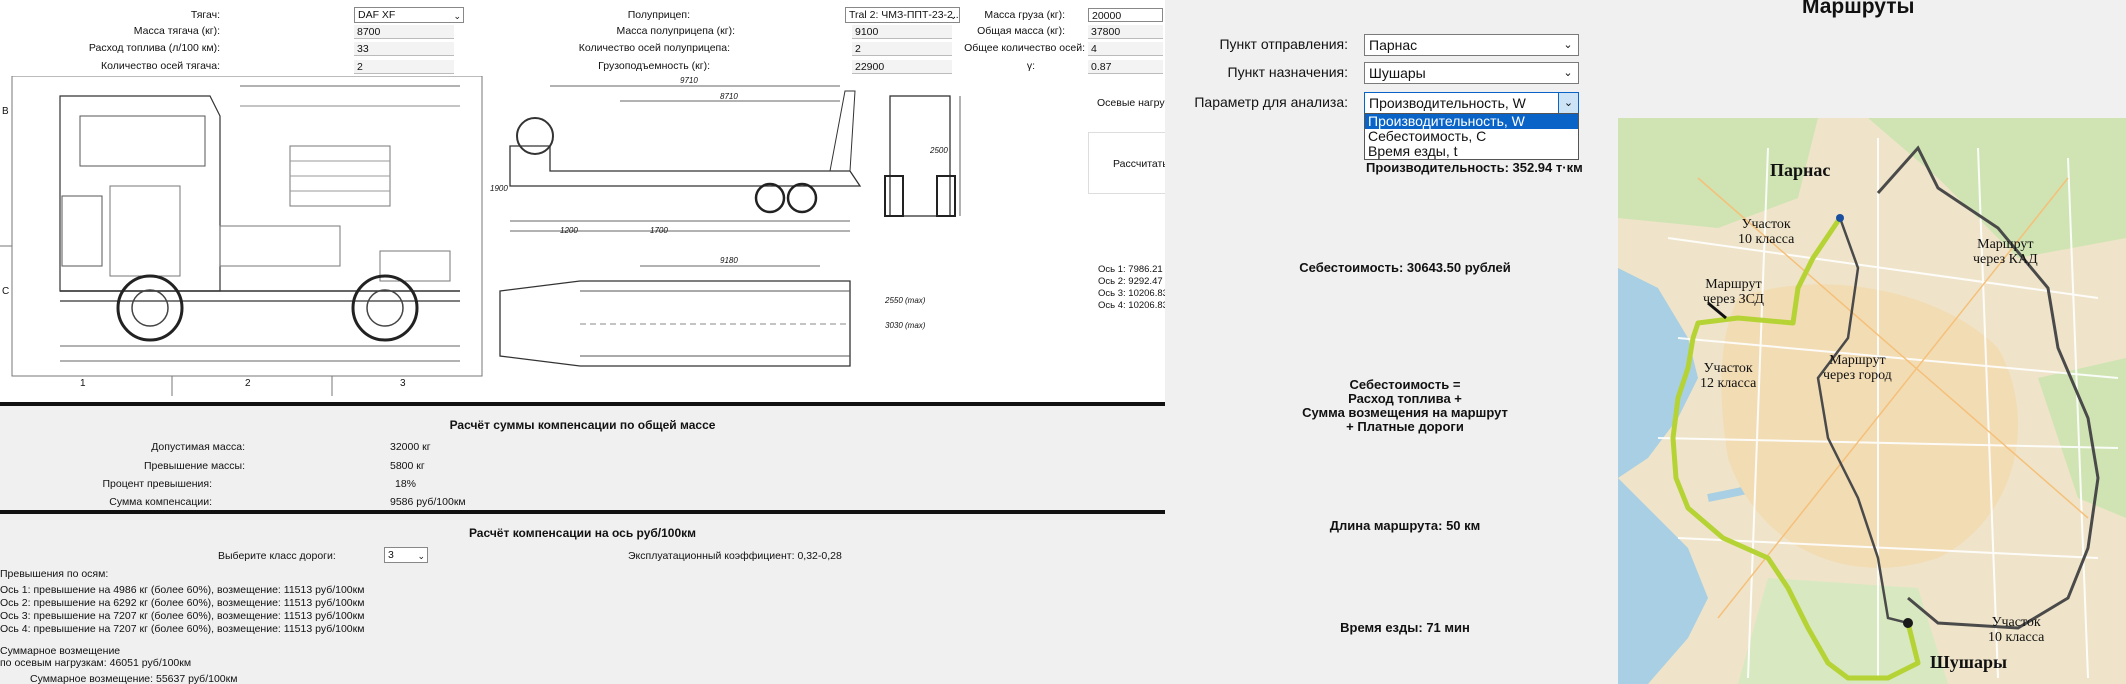 The image size is (2126, 684). I want to click on mass-excess-label: Превышение массы:, so click(194, 466).